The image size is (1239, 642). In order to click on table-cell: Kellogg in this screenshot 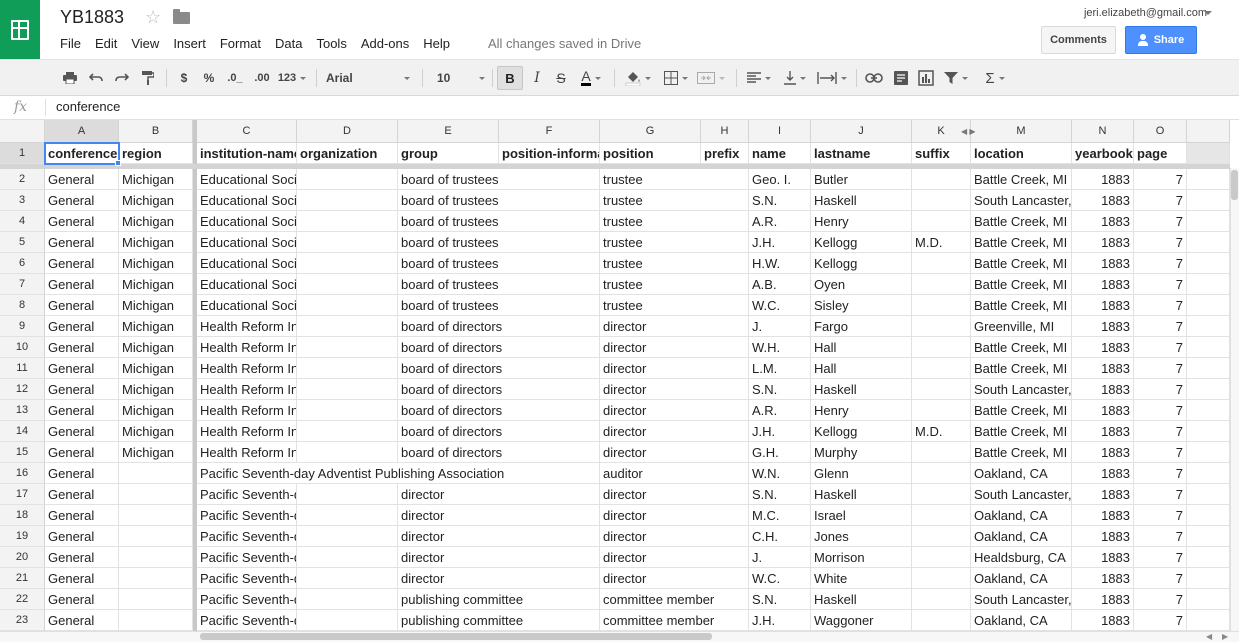, I will do `click(861, 242)`.